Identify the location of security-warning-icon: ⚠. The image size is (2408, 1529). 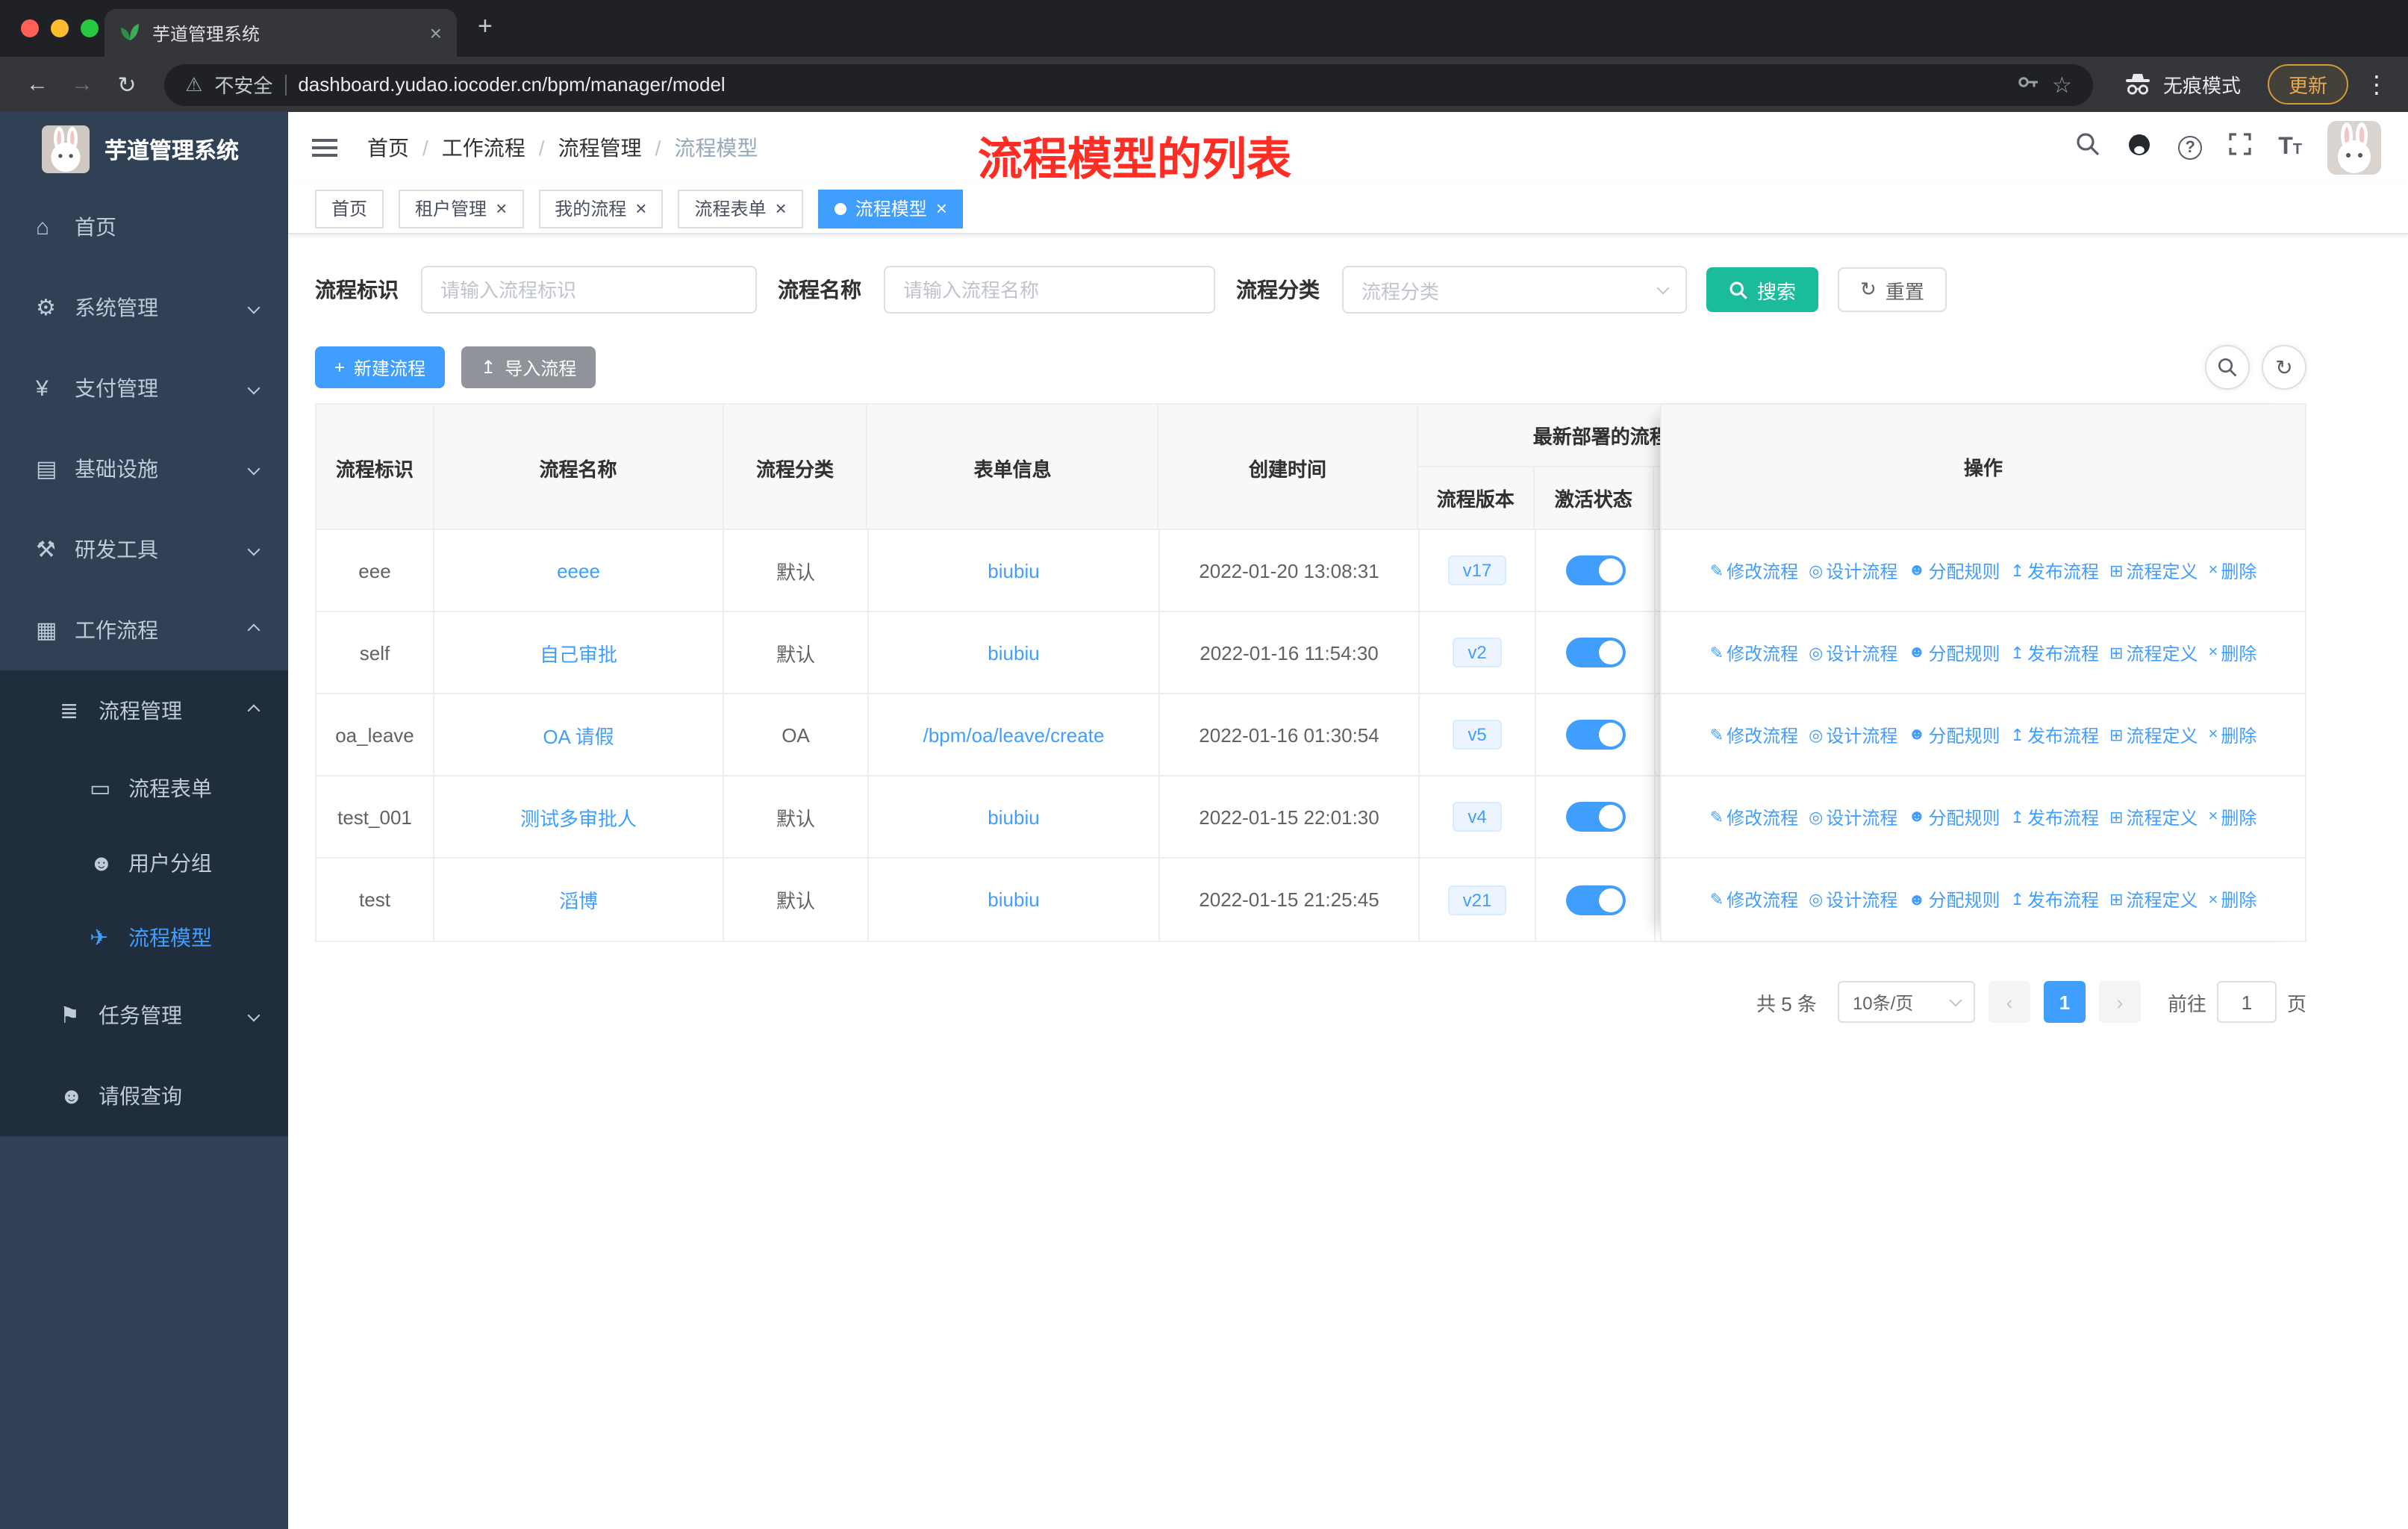
(193, 84).